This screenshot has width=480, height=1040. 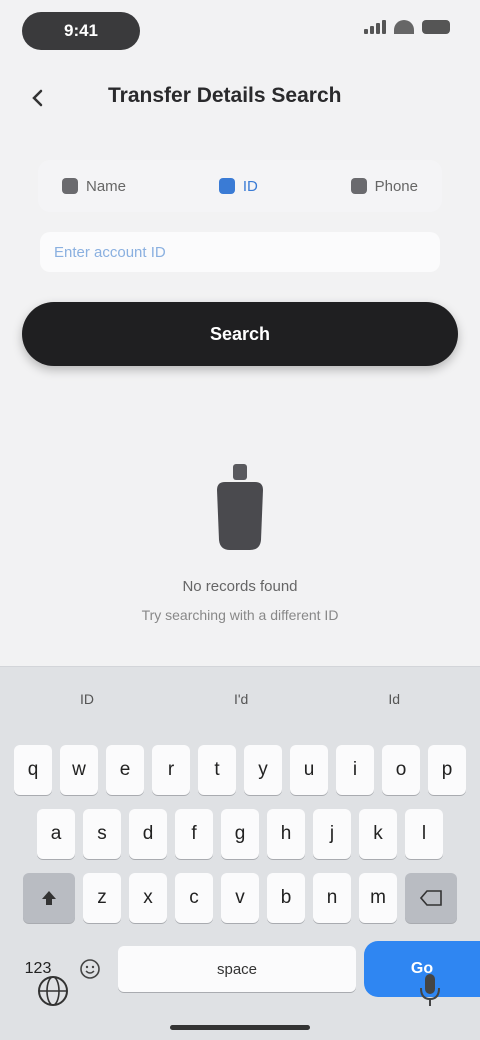 What do you see at coordinates (240, 615) in the screenshot?
I see `empty-state-subtitle: Try searching with a different ID` at bounding box center [240, 615].